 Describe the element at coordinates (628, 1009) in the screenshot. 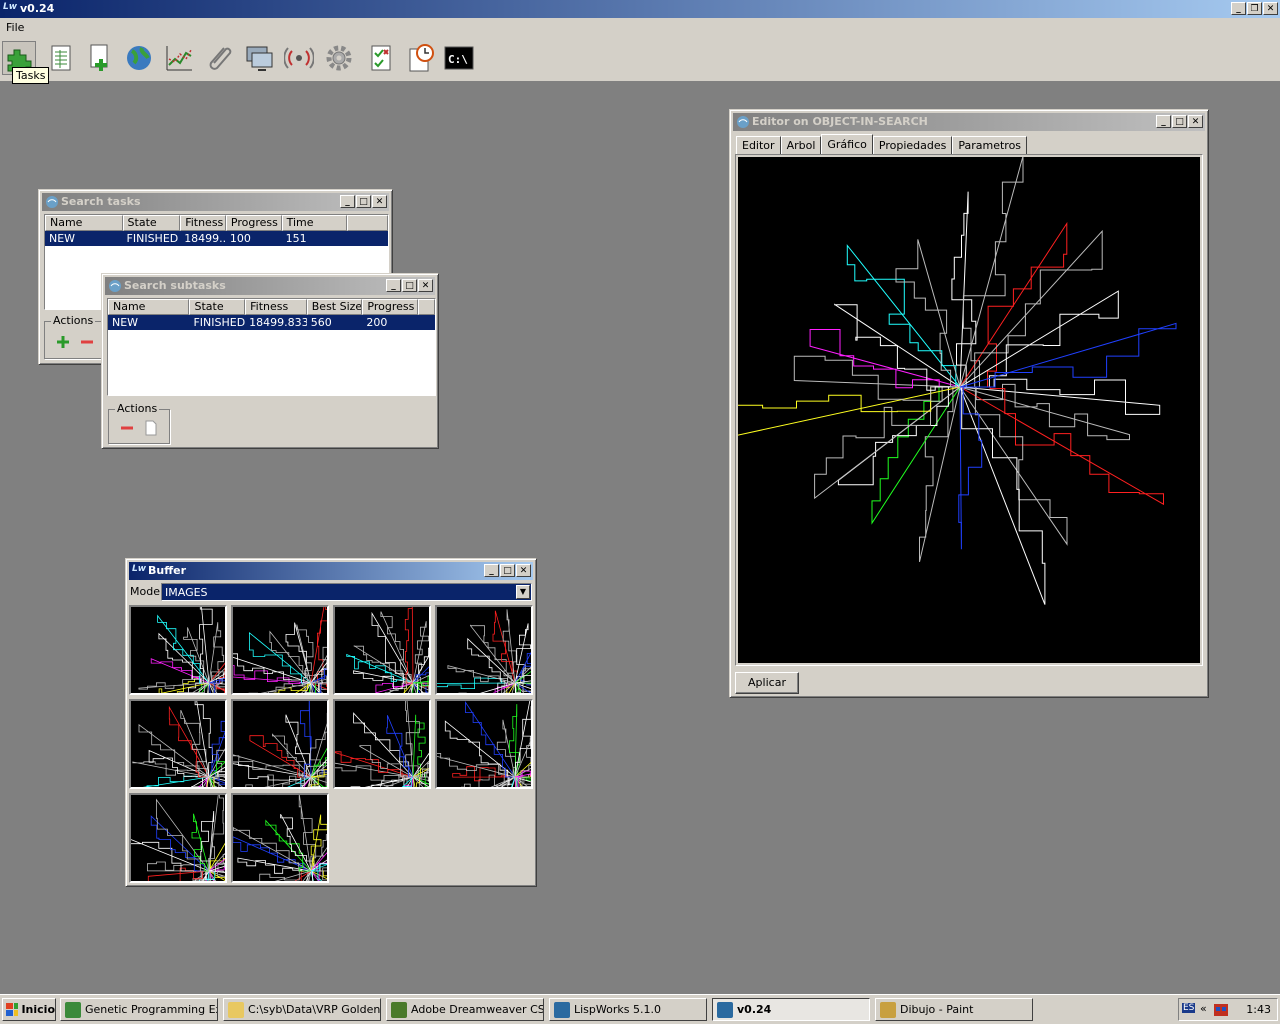

I see `taskbar-button: LispWorks 5.1.0` at that location.